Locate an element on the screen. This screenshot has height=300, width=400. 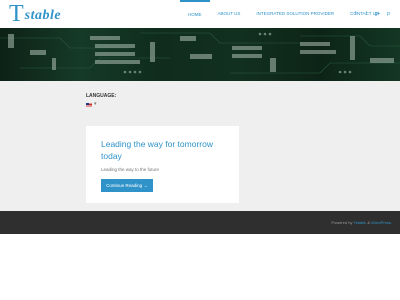
nav-about-us: ABOUT US is located at coordinates (229, 14).